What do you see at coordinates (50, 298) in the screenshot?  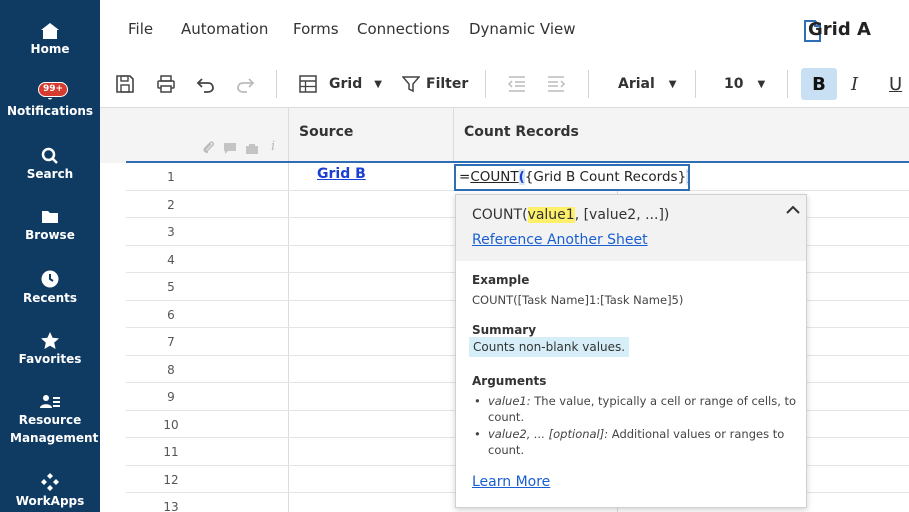 I see `nav-recents-label: Recents` at bounding box center [50, 298].